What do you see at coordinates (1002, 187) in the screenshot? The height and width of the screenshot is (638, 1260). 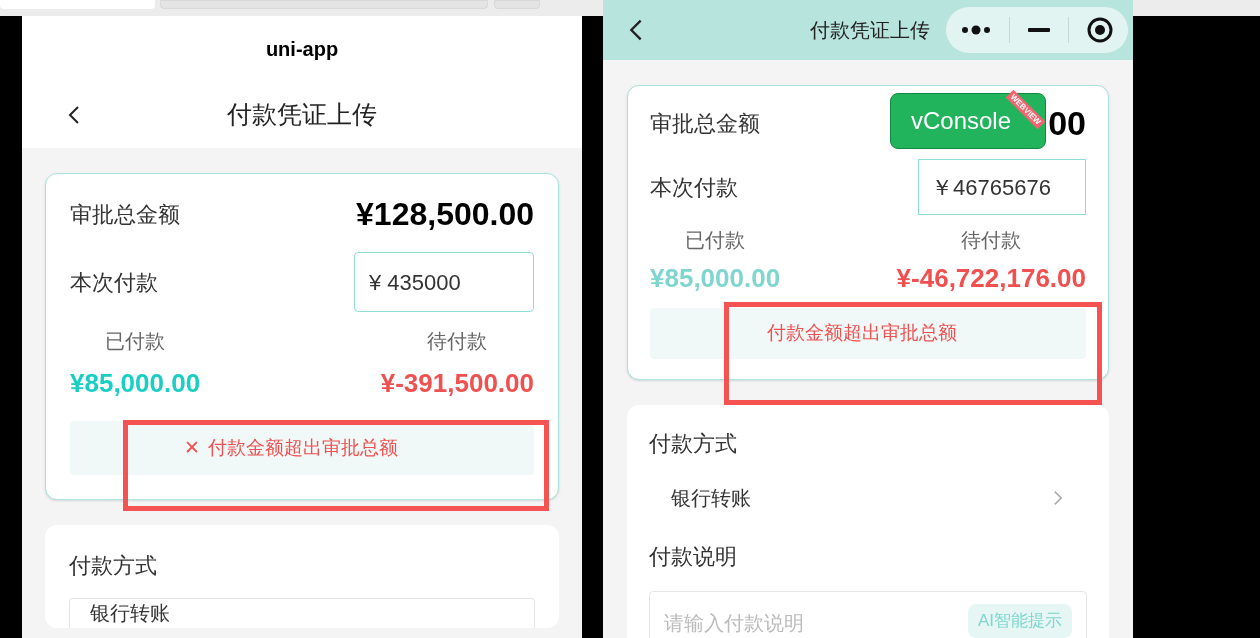 I see `payment-input: ￥46765676` at bounding box center [1002, 187].